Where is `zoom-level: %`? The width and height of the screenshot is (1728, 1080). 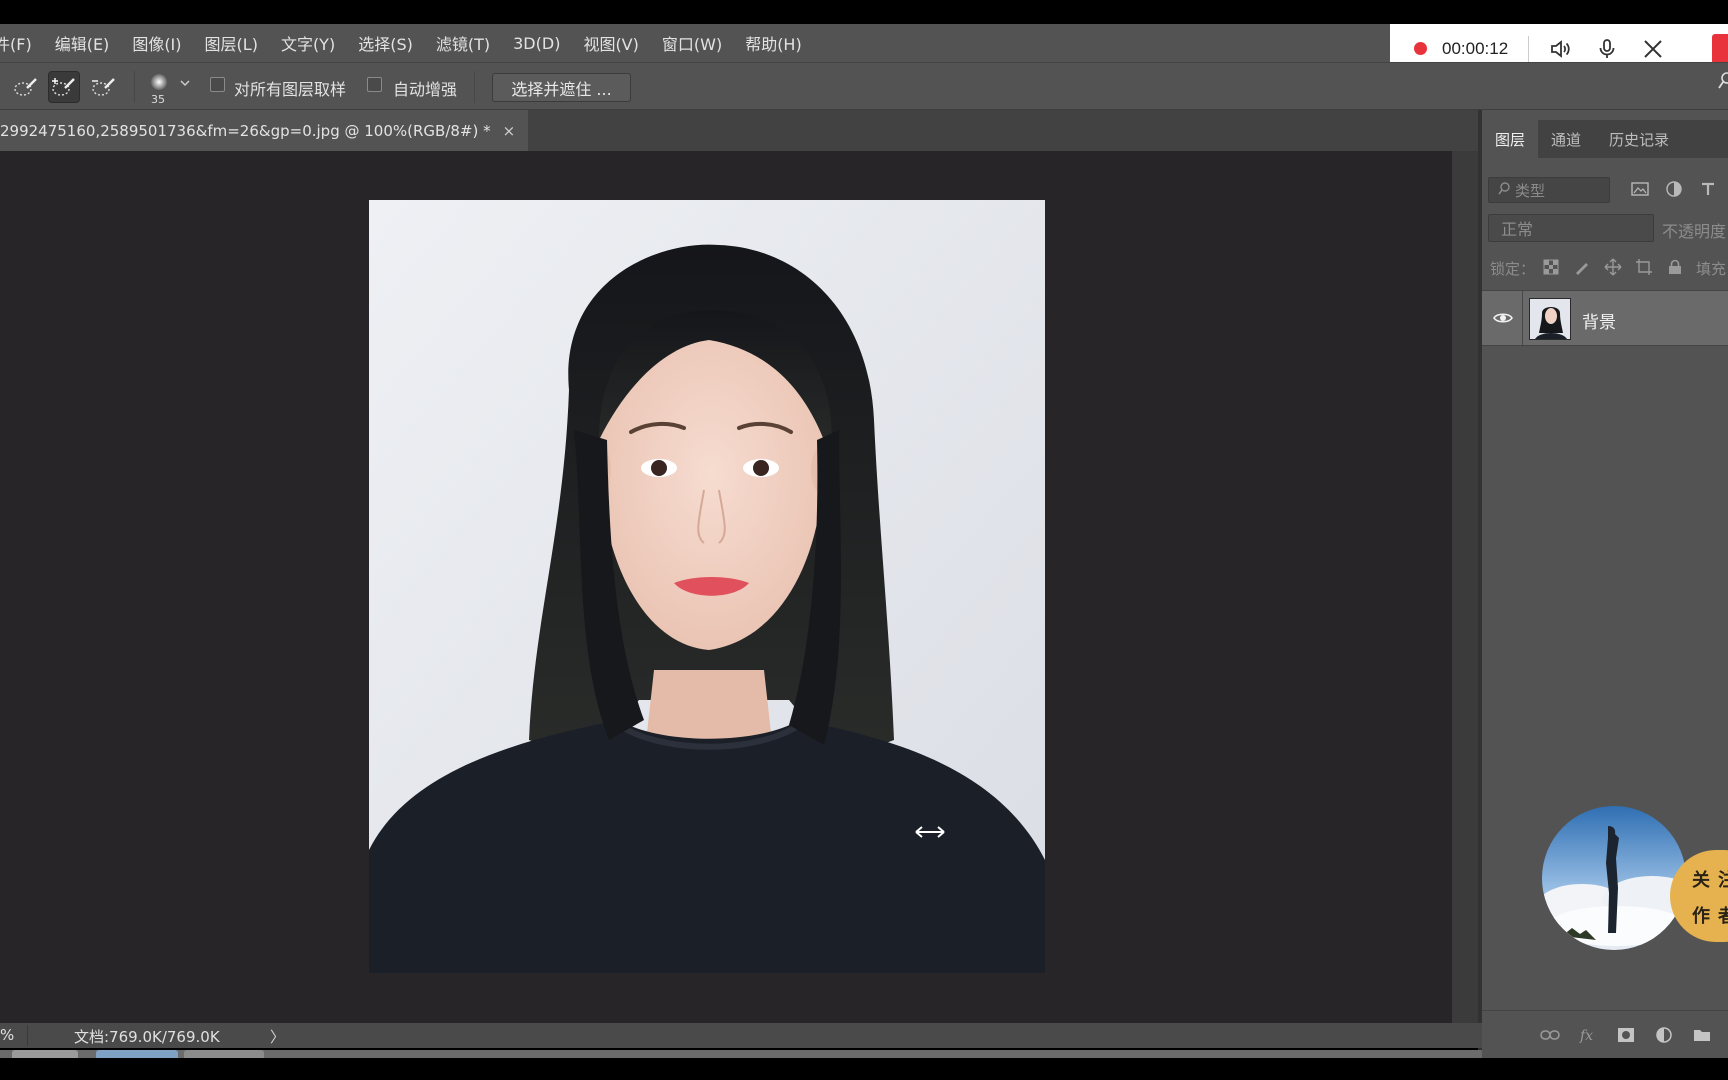
zoom-level: % is located at coordinates (7, 1035).